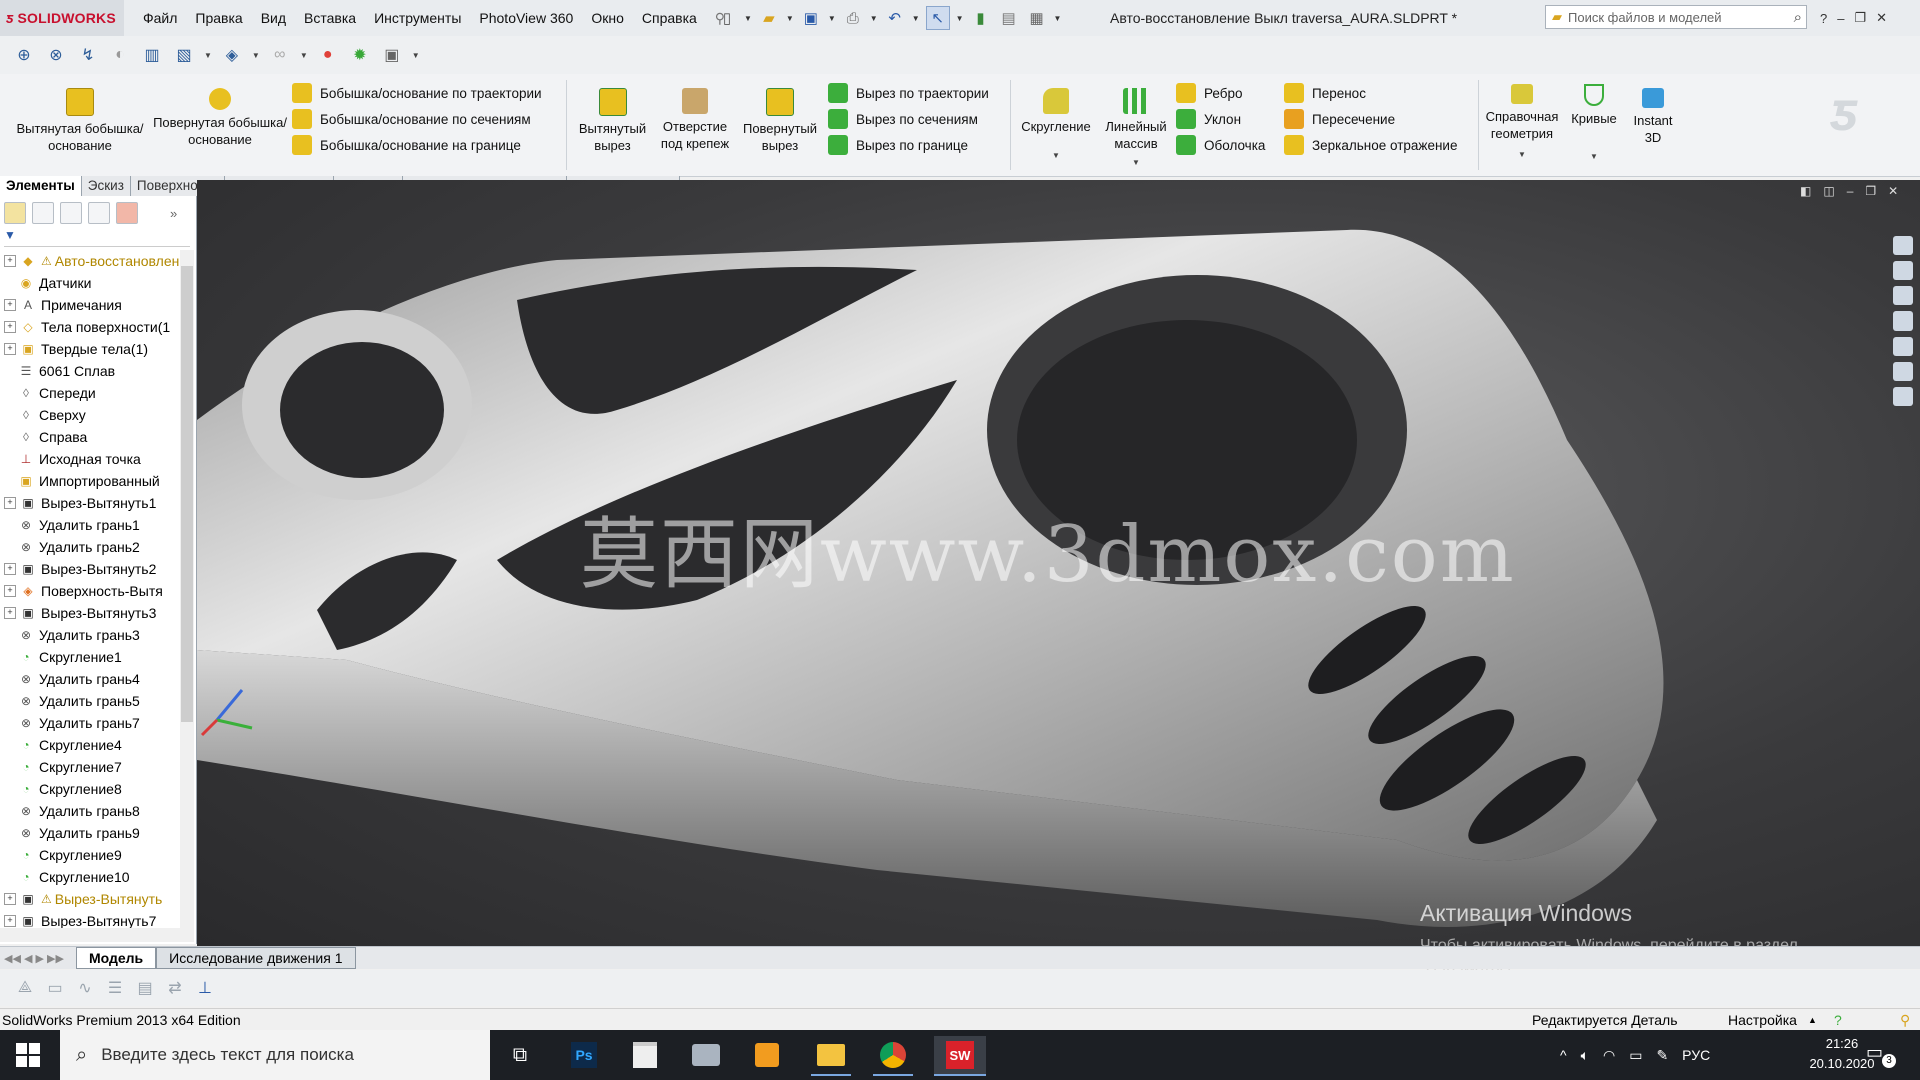  I want to click on tree-horizontal-scrollbar, so click(97, 935).